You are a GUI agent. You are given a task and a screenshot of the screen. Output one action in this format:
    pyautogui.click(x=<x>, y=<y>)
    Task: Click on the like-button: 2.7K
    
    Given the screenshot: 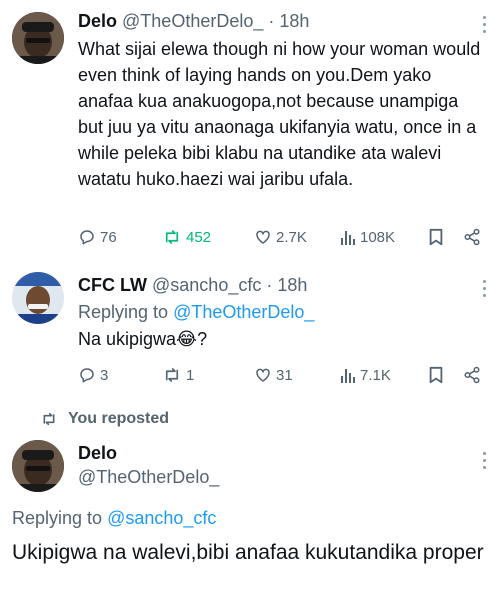 What is the action you would take?
    pyautogui.click(x=280, y=237)
    